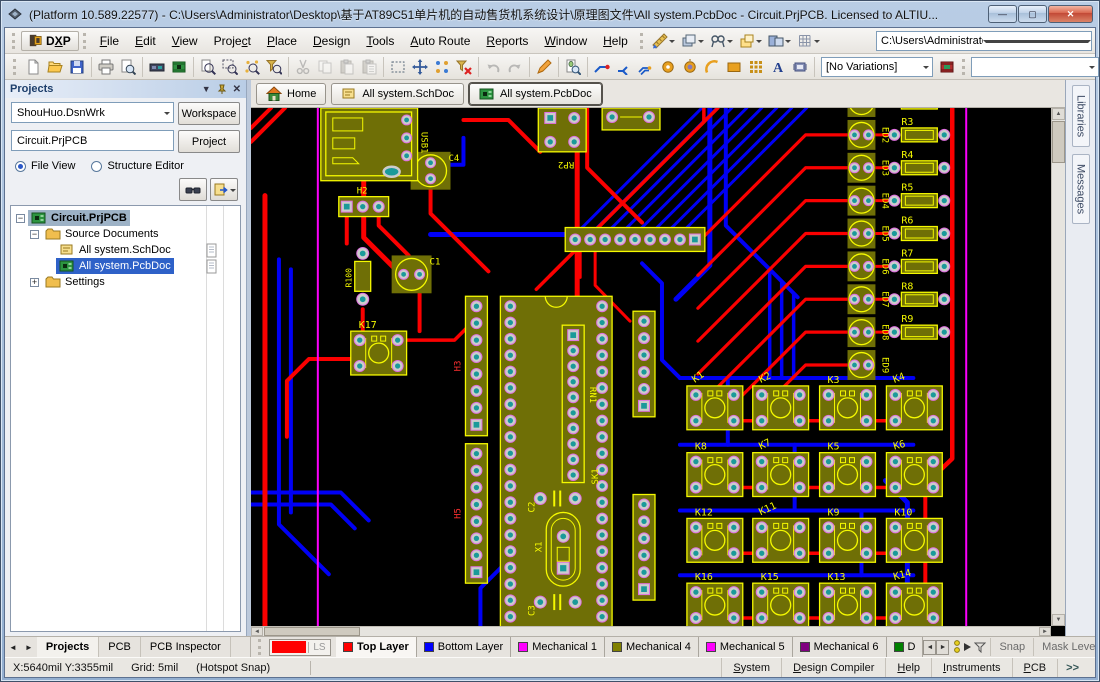 The width and height of the screenshot is (1100, 682). I want to click on layer-scroll-left-icon: ◄, so click(930, 647).